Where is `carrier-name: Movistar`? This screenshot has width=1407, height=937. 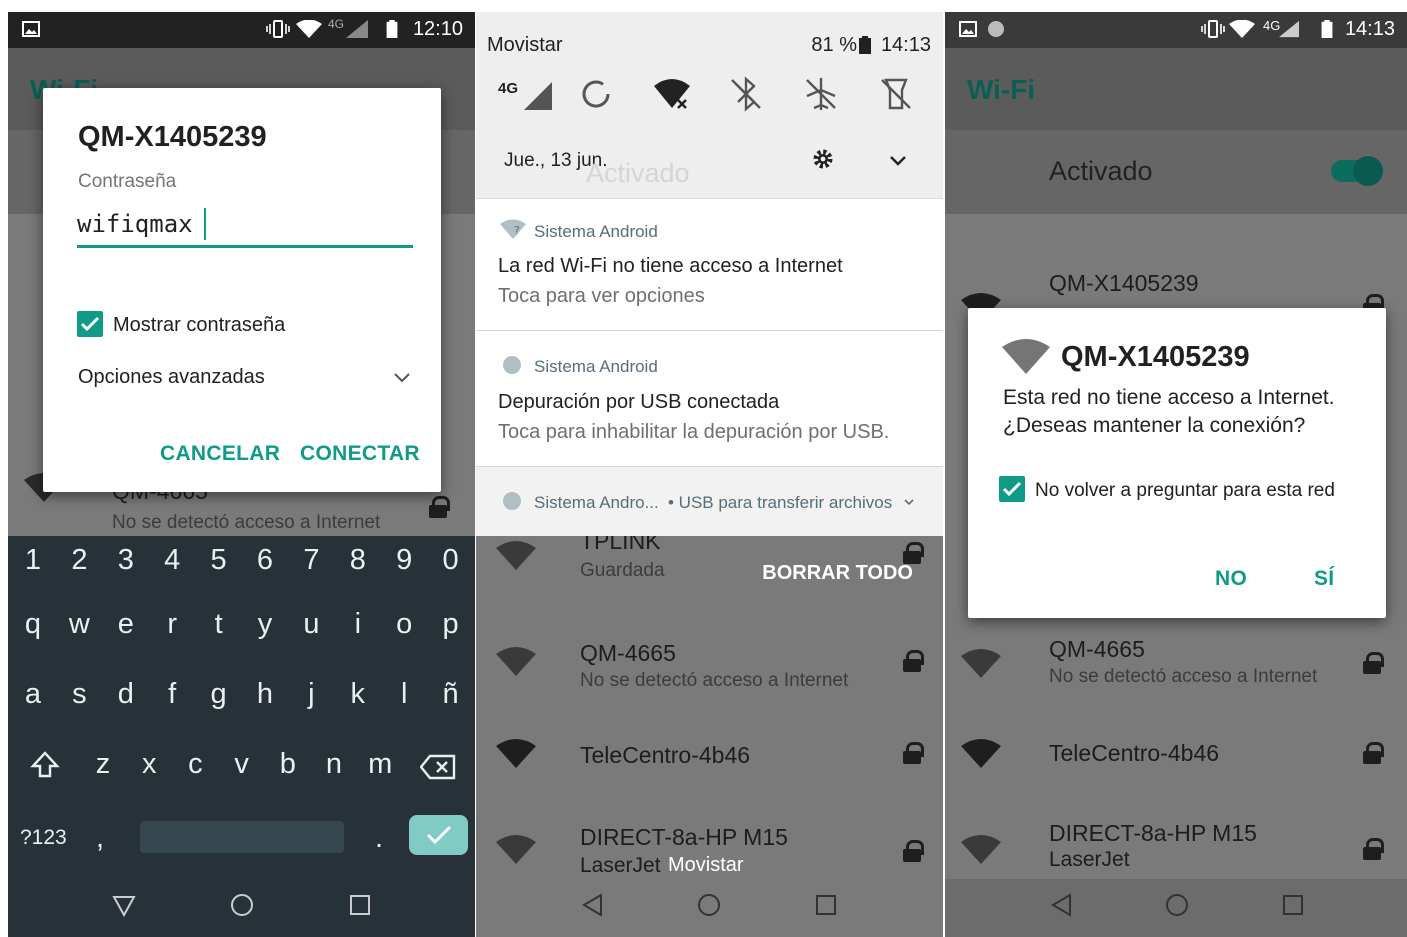 carrier-name: Movistar is located at coordinates (525, 45).